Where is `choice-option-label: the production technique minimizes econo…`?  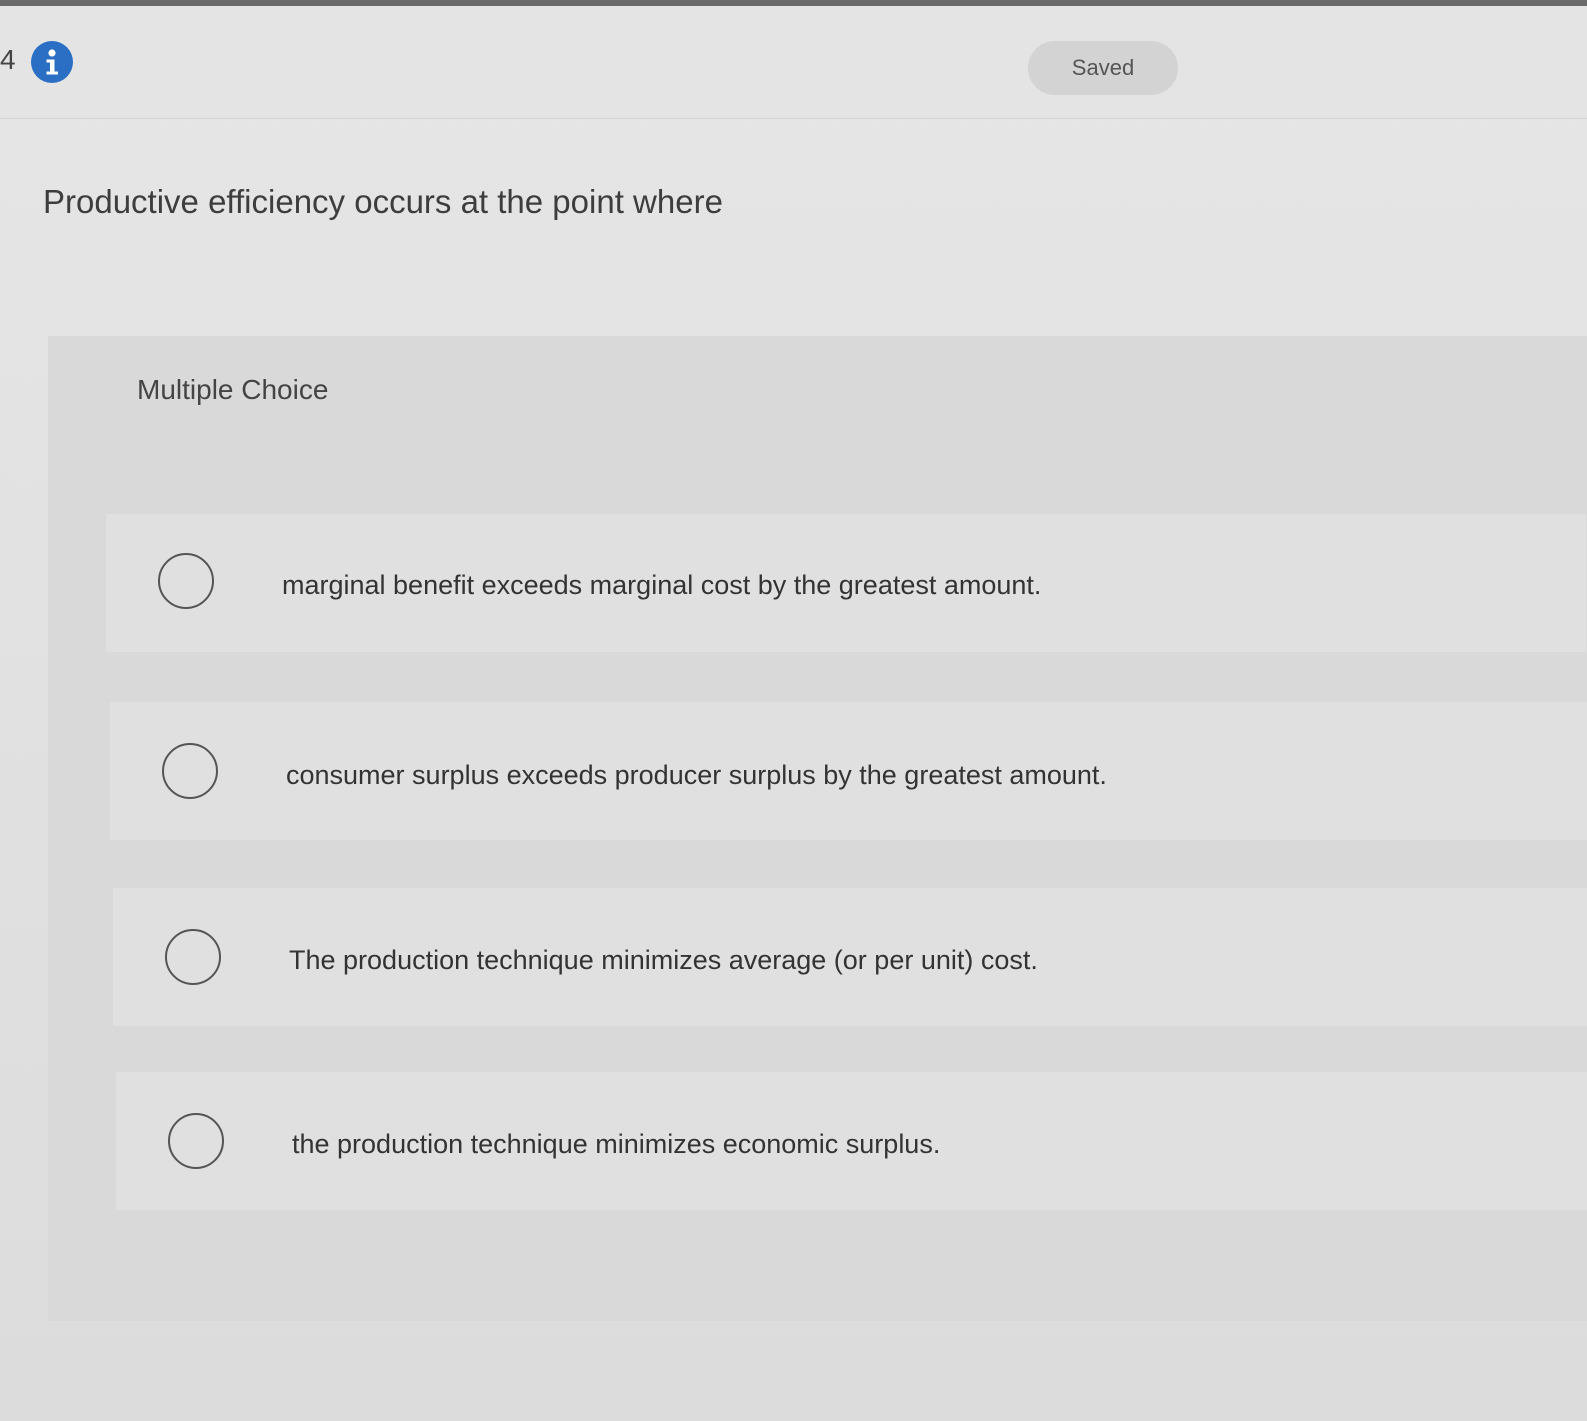
choice-option-label: the production technique minimizes econo… is located at coordinates (616, 1144).